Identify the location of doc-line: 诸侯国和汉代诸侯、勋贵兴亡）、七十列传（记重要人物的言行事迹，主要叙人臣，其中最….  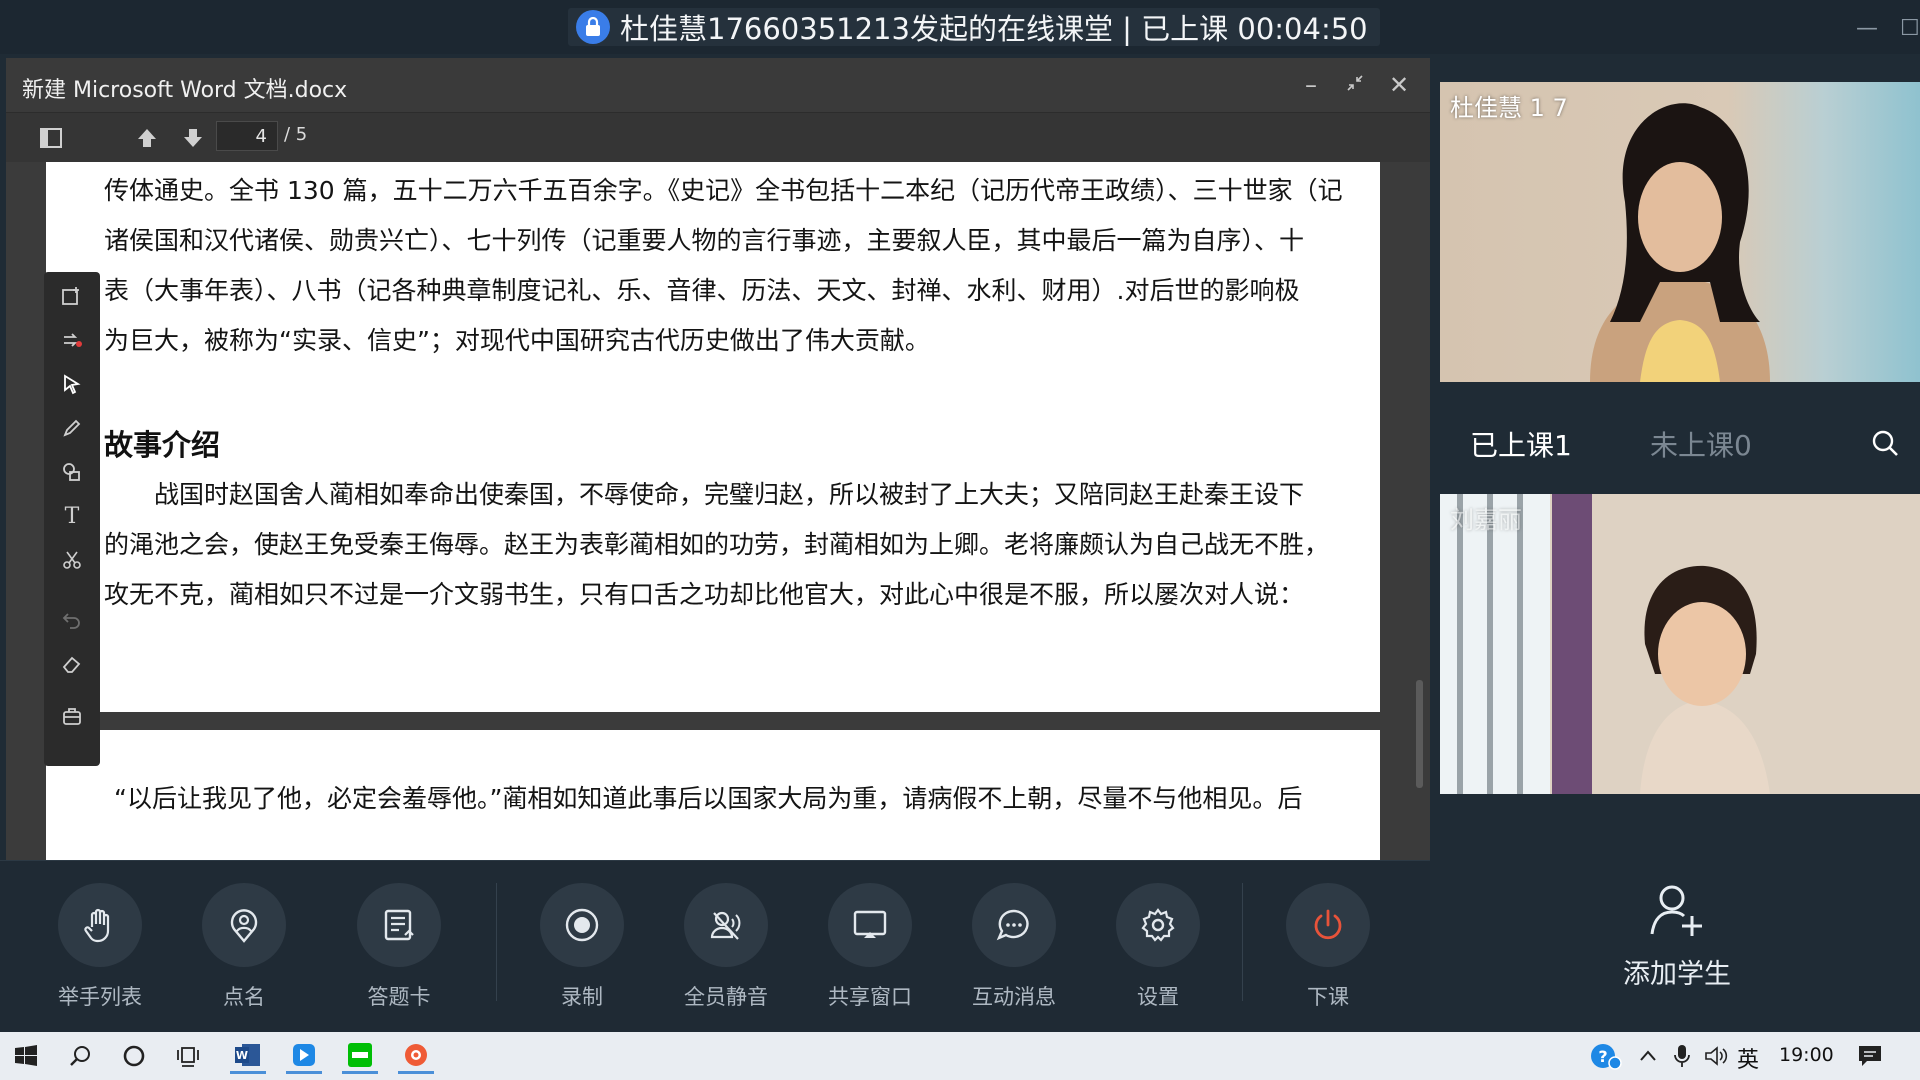
(704, 240).